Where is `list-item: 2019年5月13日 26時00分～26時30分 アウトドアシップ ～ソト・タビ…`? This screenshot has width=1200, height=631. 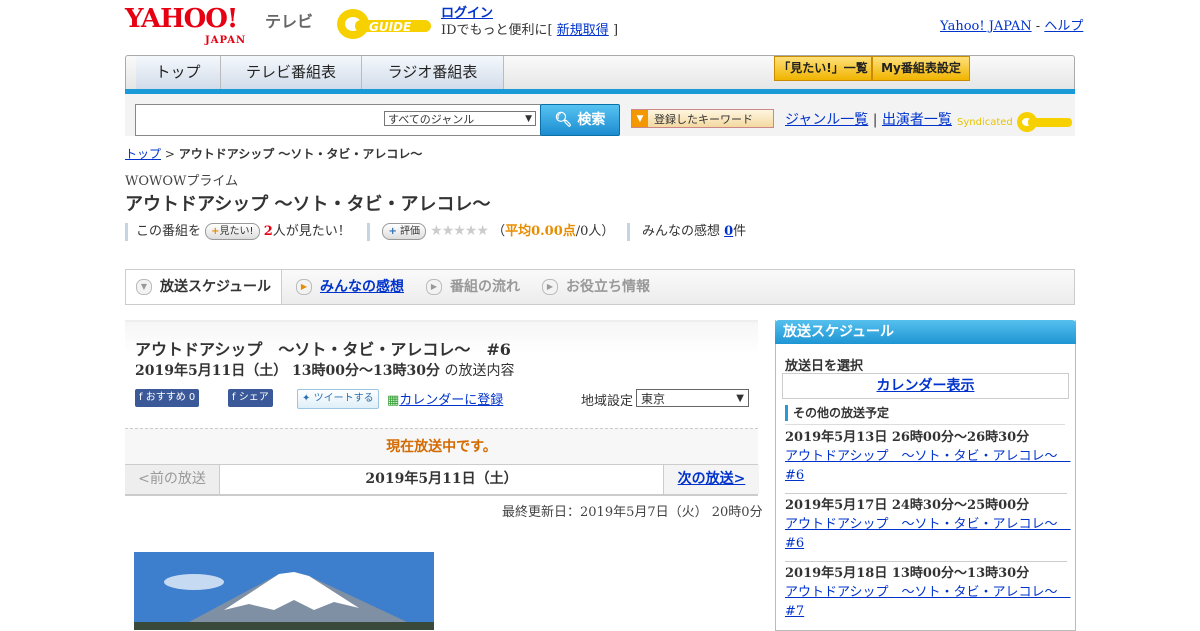
list-item: 2019年5月13日 26時00分～26時30分 アウトドアシップ ～ソト・タビ… is located at coordinates (928, 456).